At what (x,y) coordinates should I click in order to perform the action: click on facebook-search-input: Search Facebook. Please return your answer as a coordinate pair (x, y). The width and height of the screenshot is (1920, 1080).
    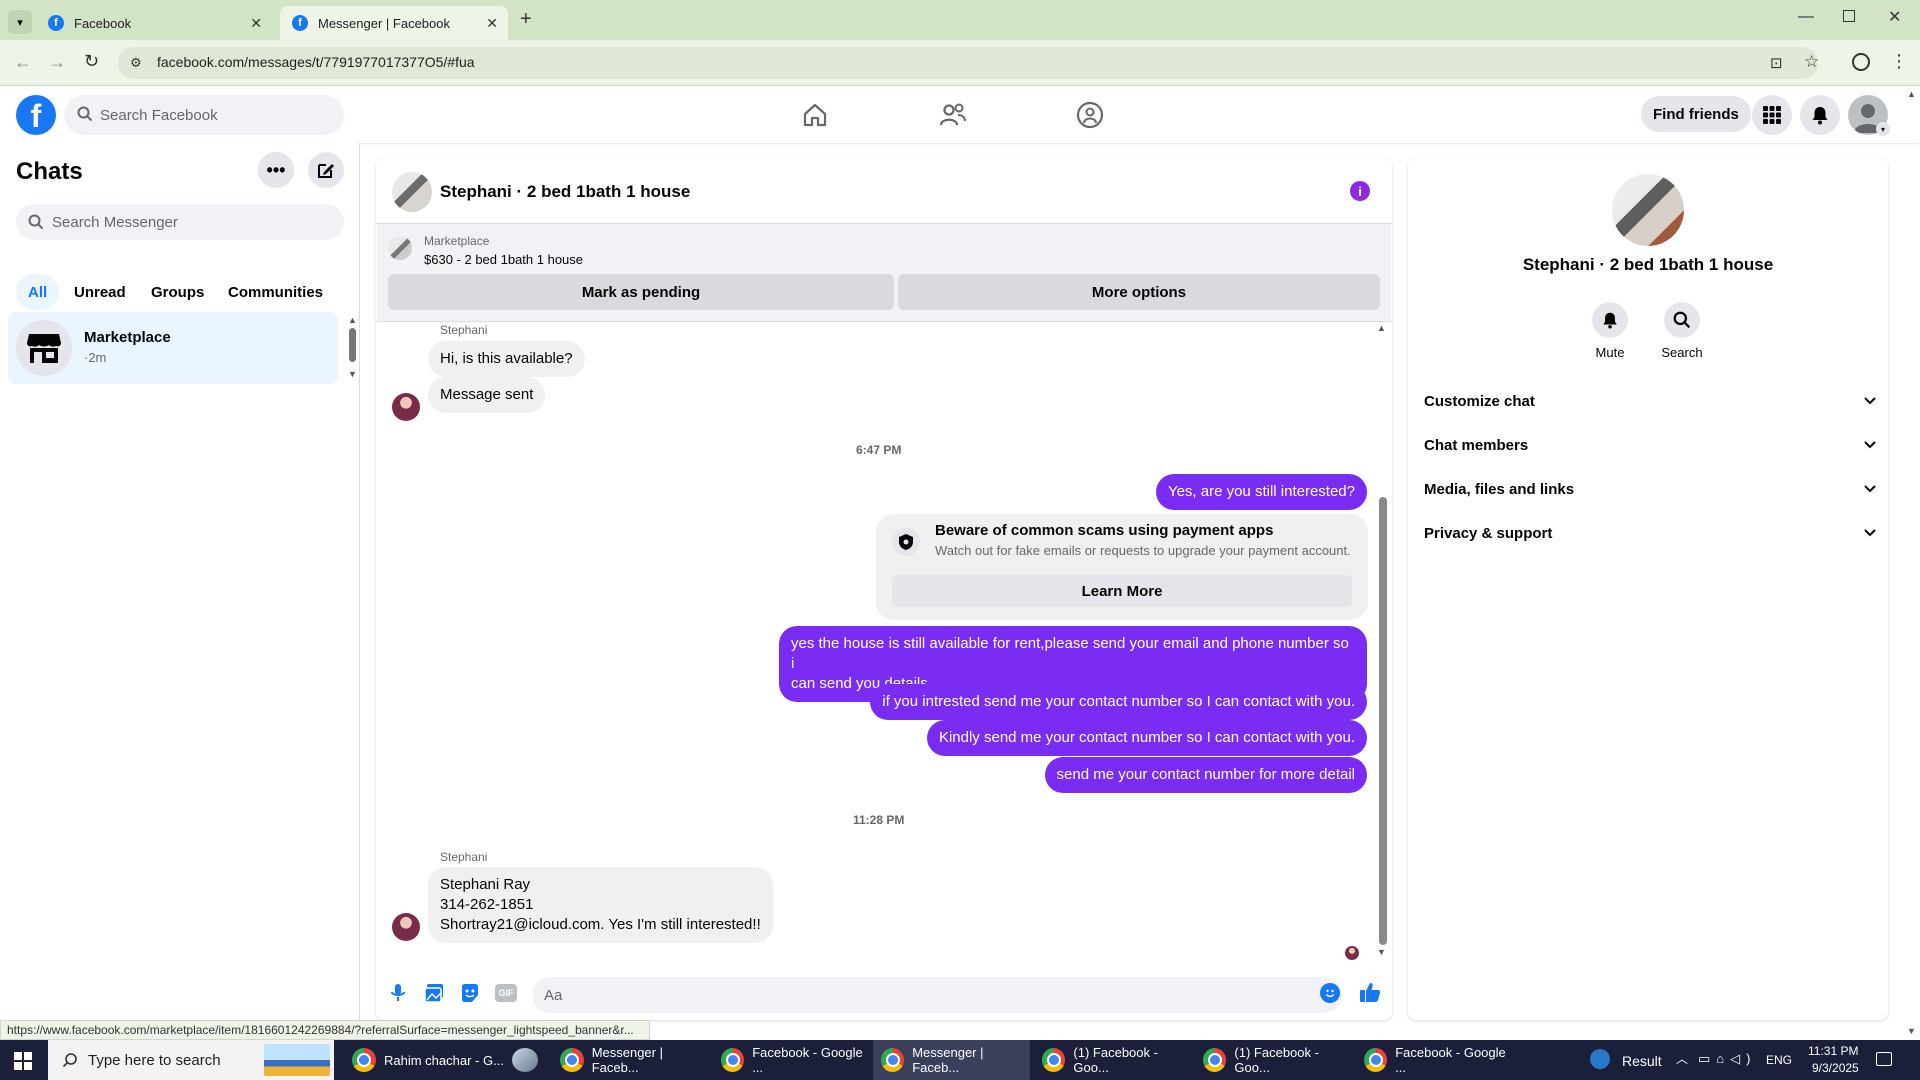
    Looking at the image, I should click on (204, 115).